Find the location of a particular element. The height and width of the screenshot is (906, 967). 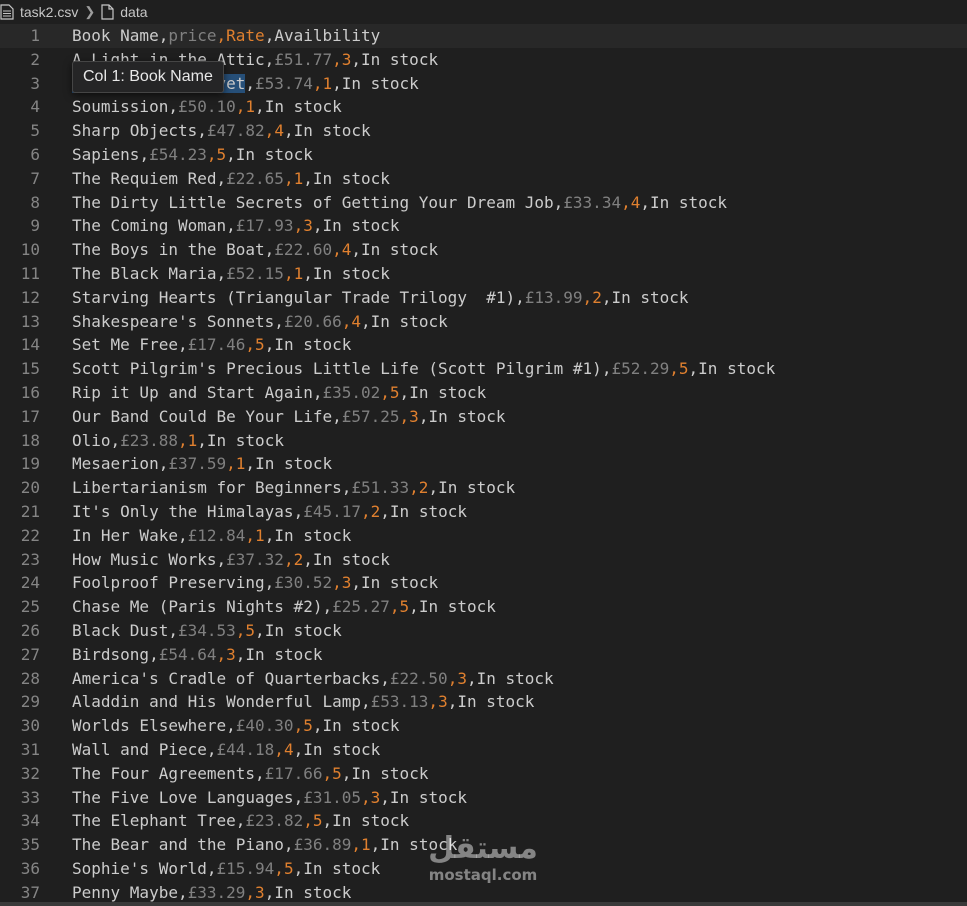

csv-cell-price: £13.99 is located at coordinates (553, 297).